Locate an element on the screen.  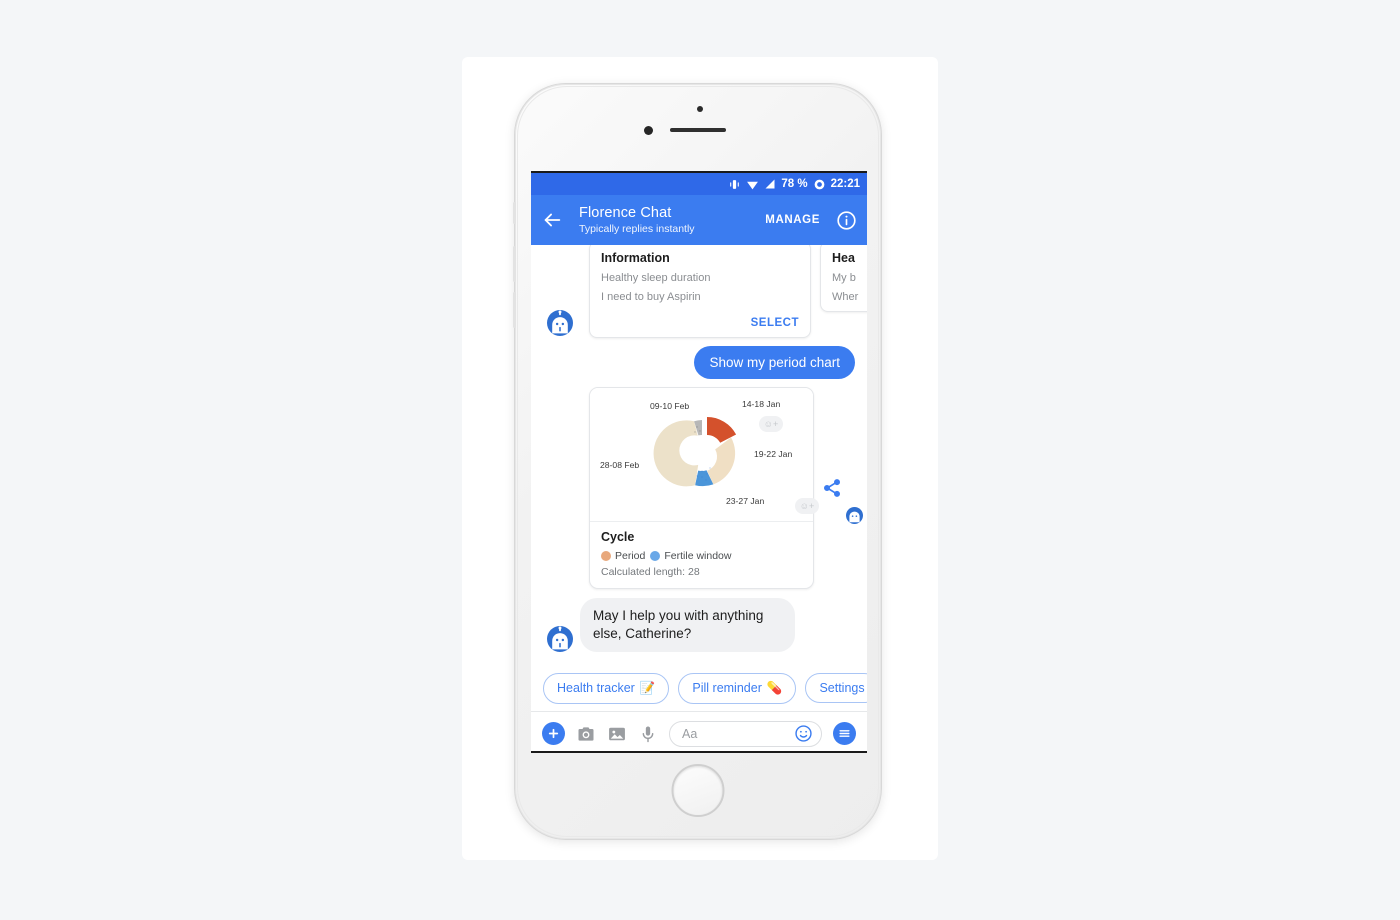
donut-label-09-10-feb: 09-10 Feb is located at coordinates (669, 406).